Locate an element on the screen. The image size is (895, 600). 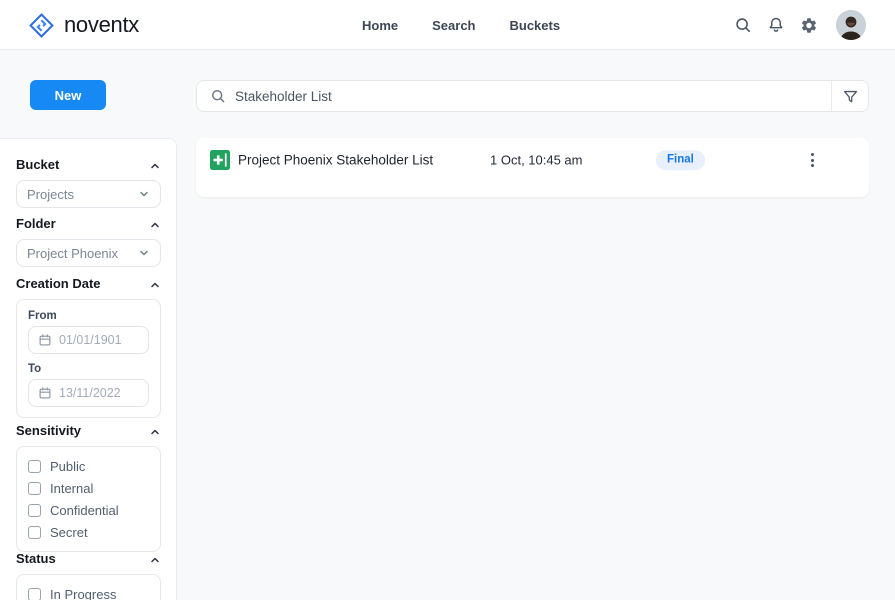
checkbox-row-secret: Secret is located at coordinates (88, 532).